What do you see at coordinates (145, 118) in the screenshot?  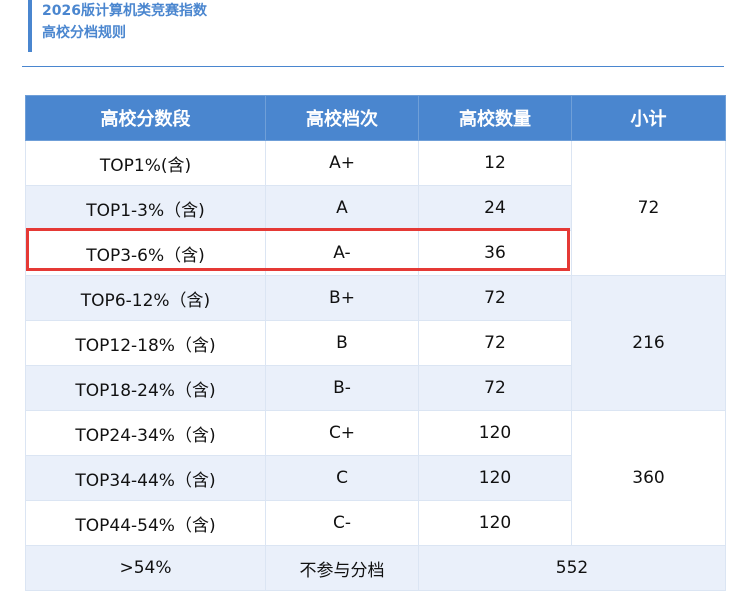 I see `header-range: 高校分数段` at bounding box center [145, 118].